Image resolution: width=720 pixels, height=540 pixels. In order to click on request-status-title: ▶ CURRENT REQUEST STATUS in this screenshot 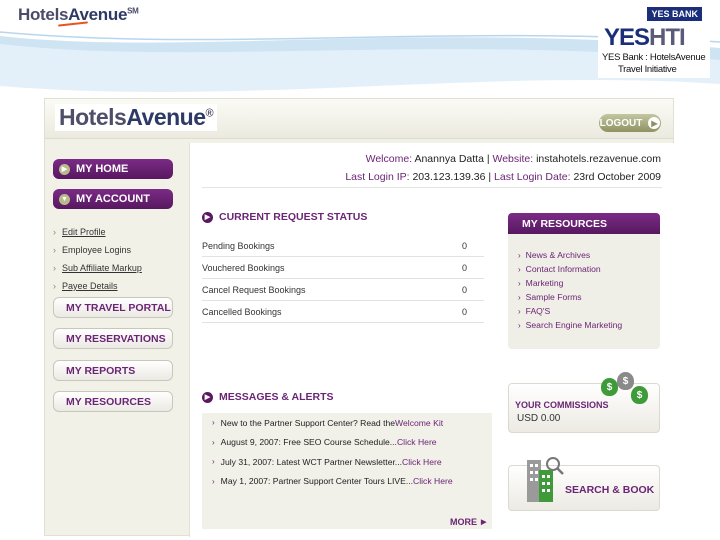, I will do `click(284, 217)`.